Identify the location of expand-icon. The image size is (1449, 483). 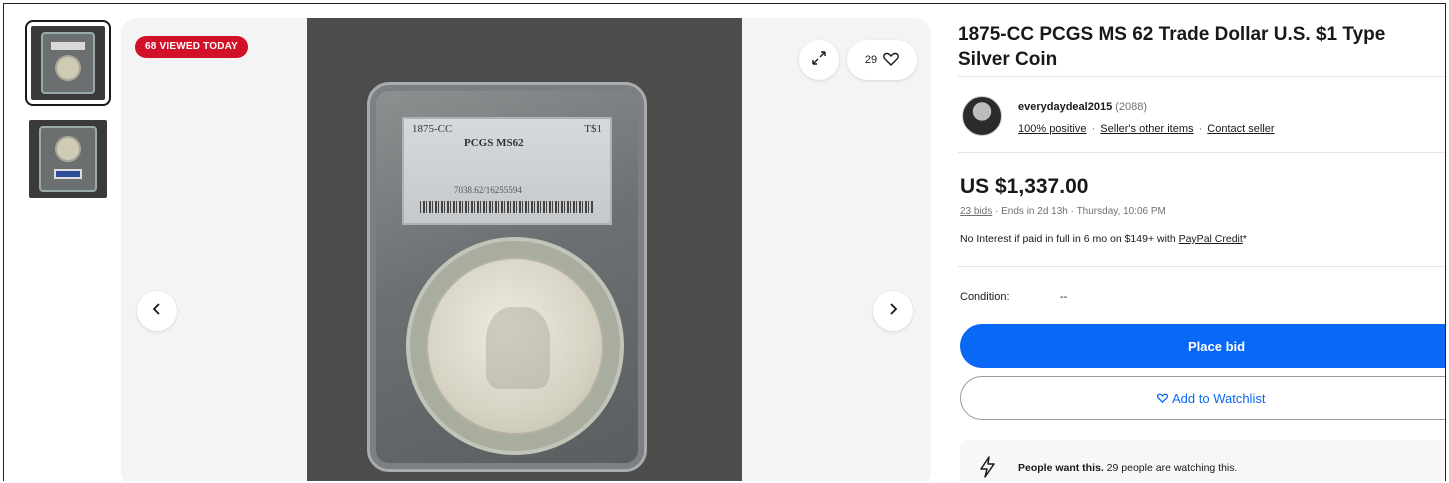
(819, 60).